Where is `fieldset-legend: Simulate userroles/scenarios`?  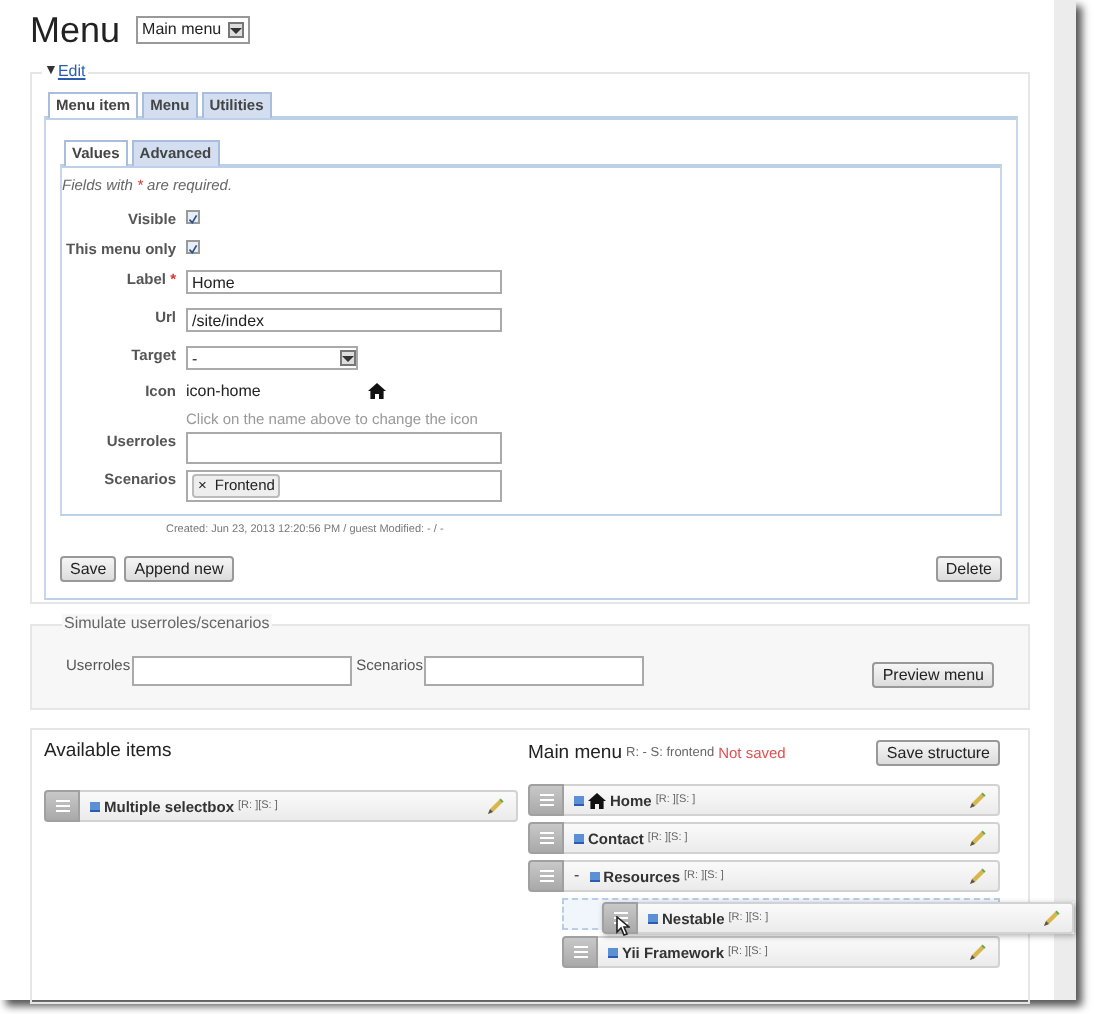
fieldset-legend: Simulate userroles/scenarios is located at coordinates (167, 624).